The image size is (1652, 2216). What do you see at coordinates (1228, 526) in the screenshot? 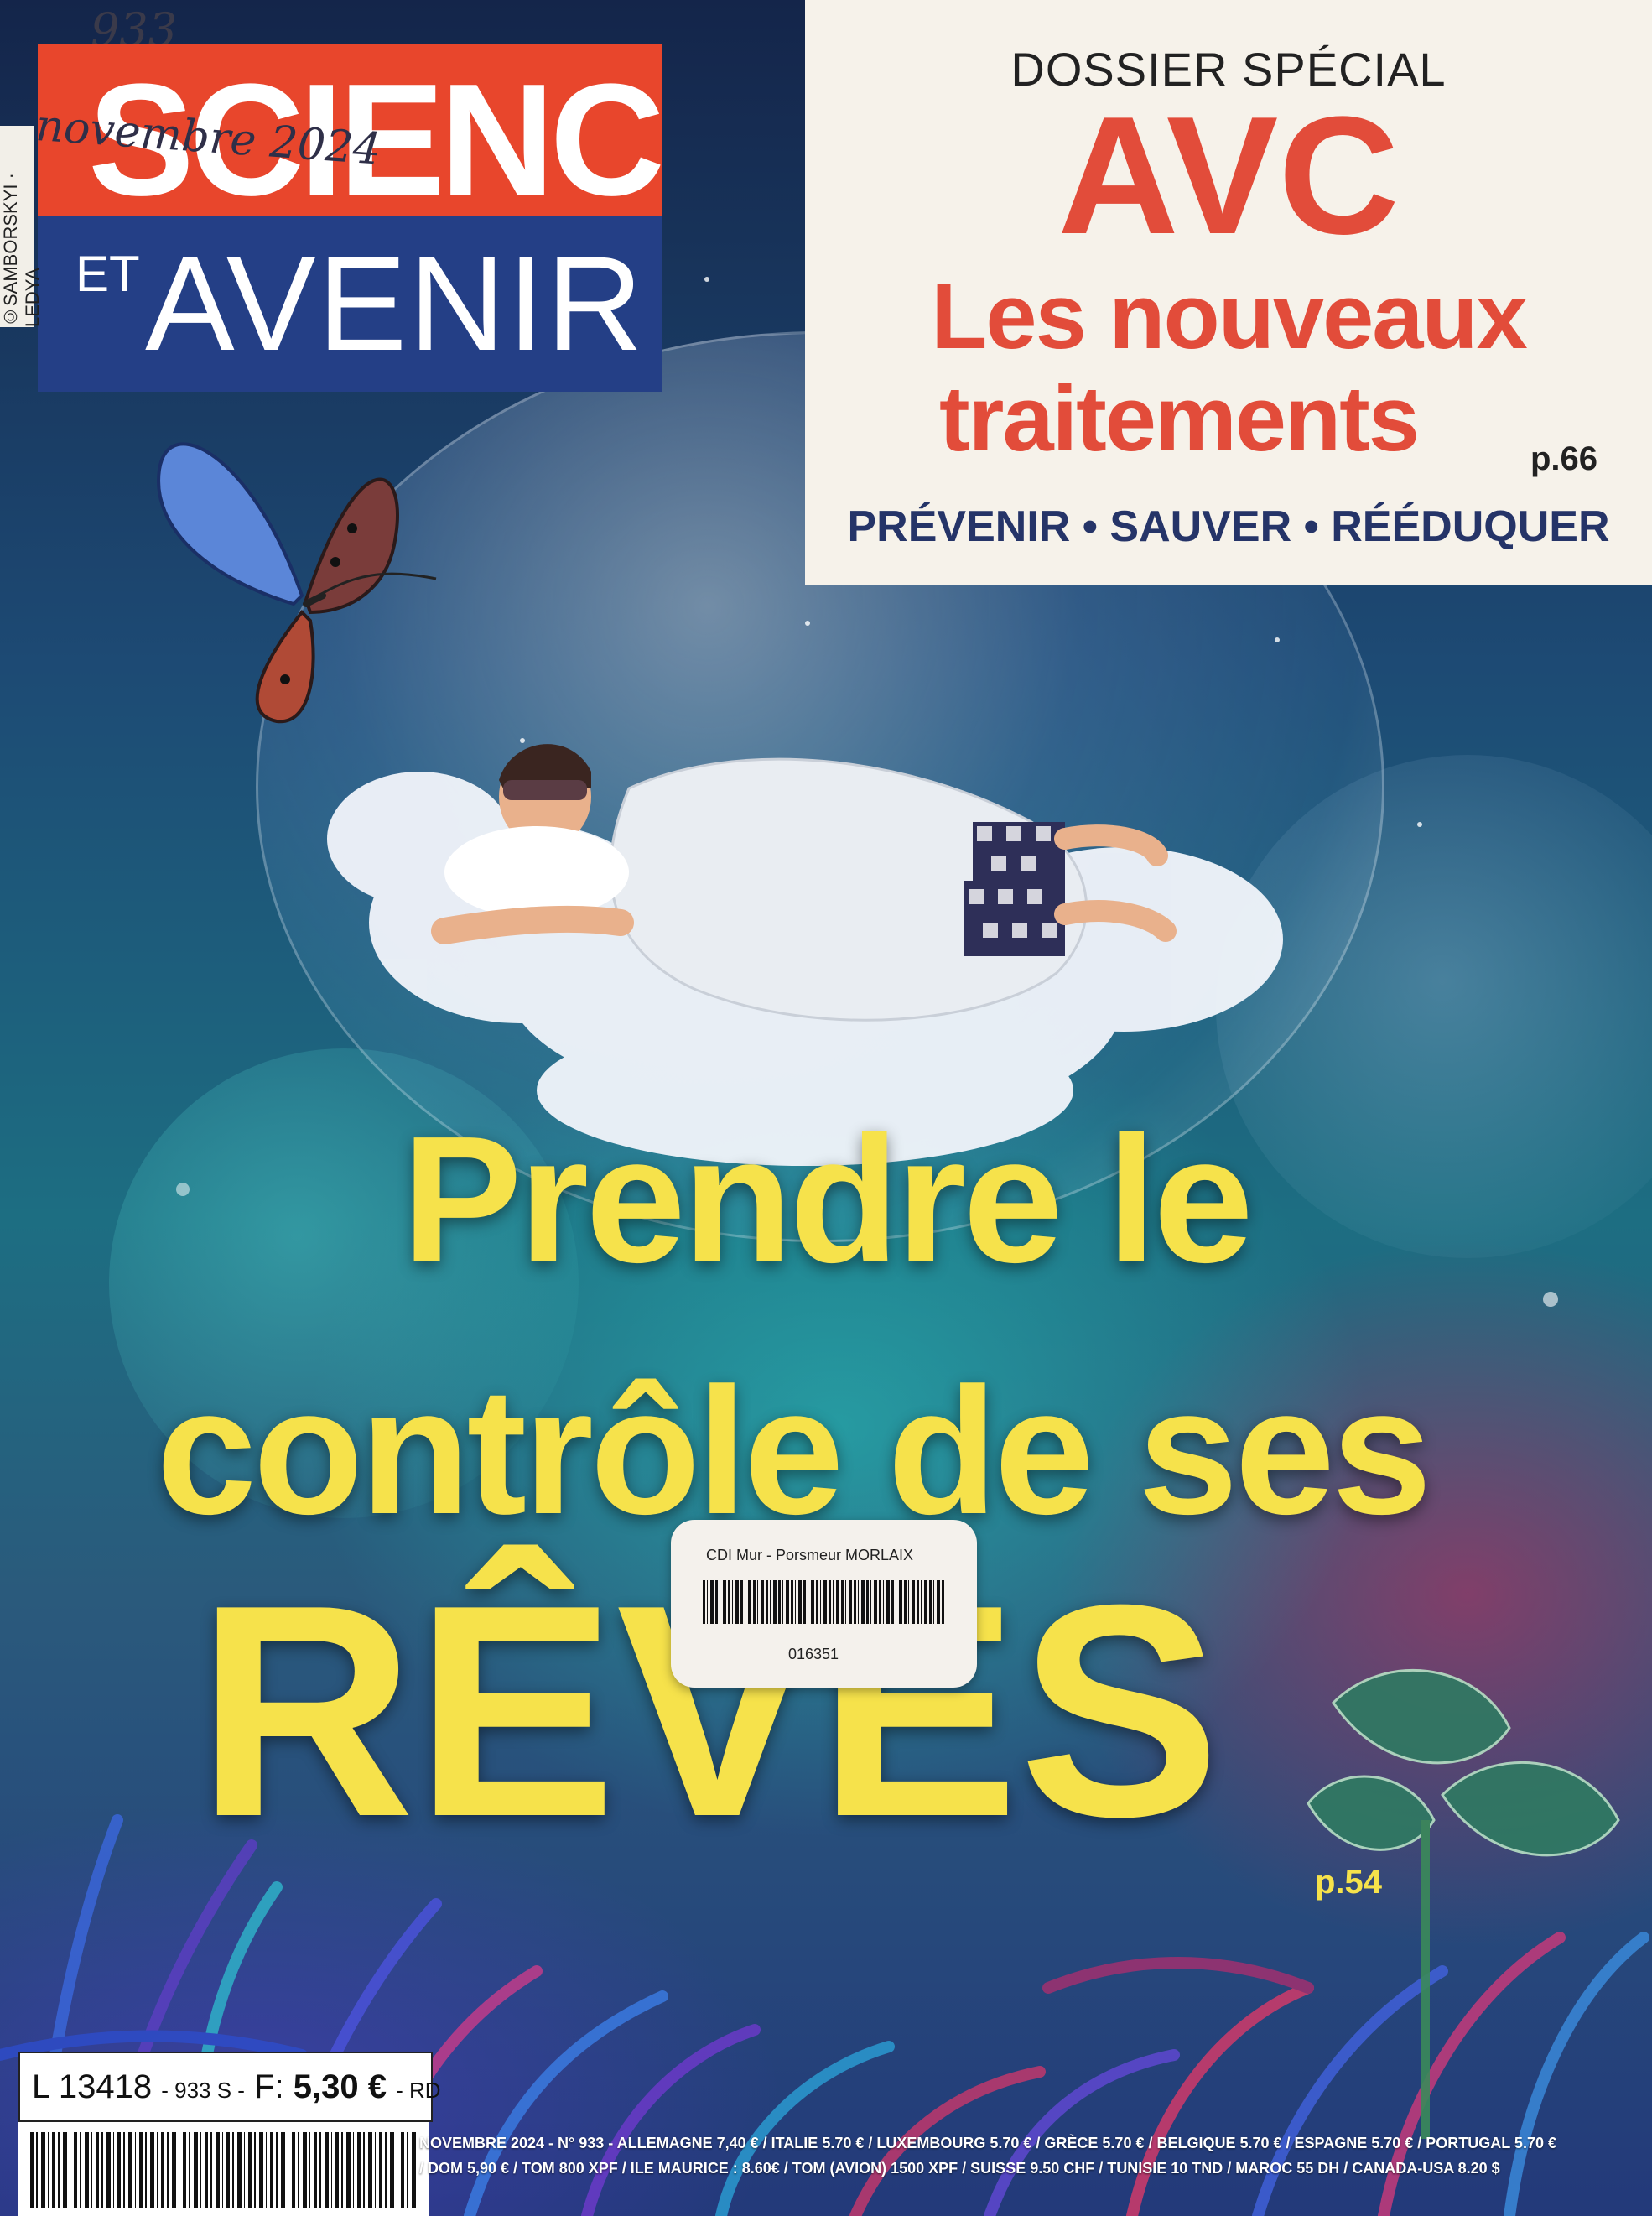
I see `dossier-actions: PRÉVENIR • SAUVER • RÉÉDUQUER` at bounding box center [1228, 526].